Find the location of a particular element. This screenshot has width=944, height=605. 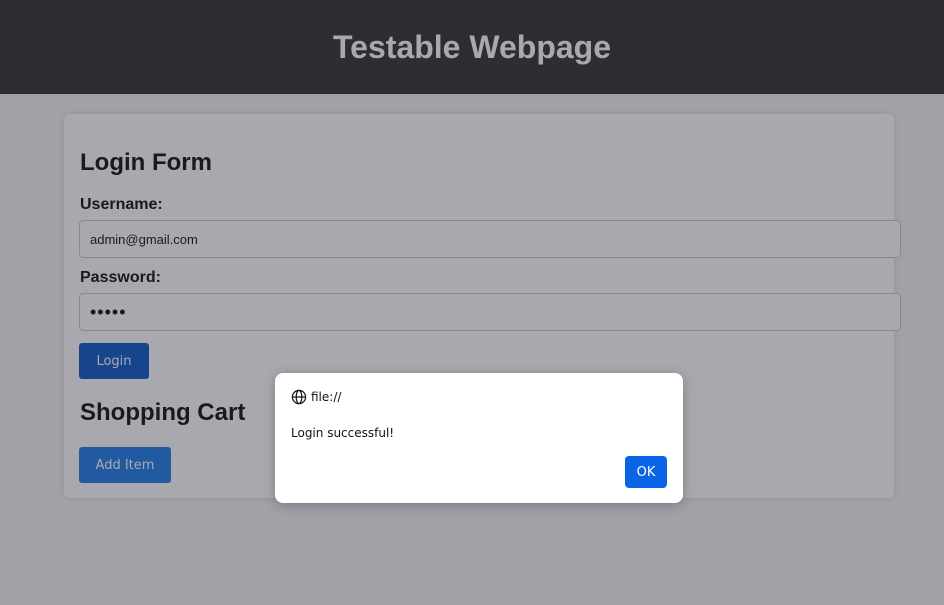

dialog-ok-button: OK is located at coordinates (646, 472).